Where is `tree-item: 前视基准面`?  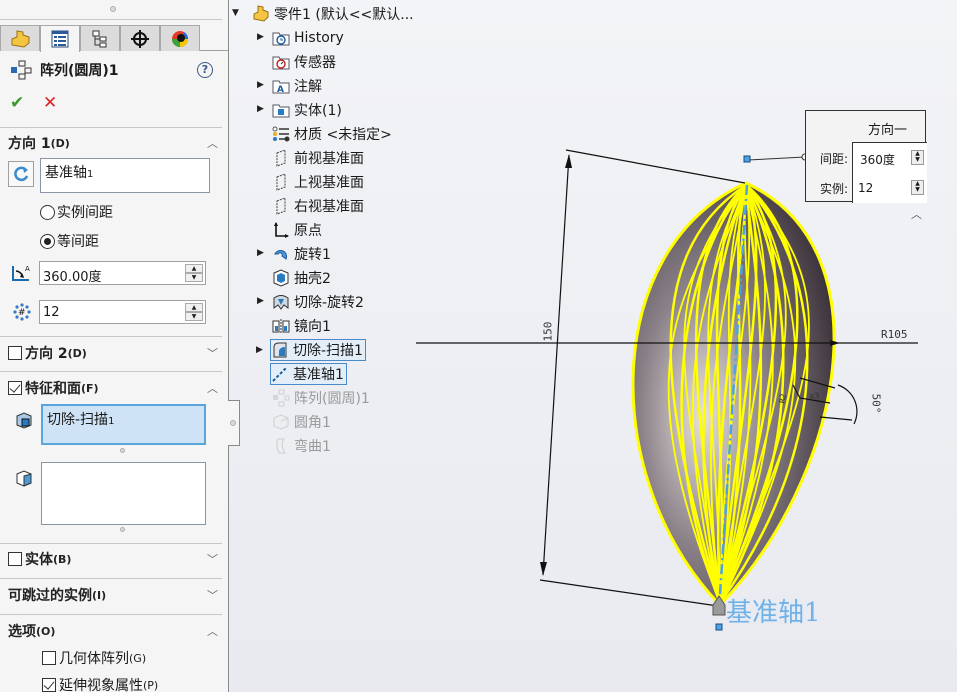 tree-item: 前视基准面 is located at coordinates (318, 158).